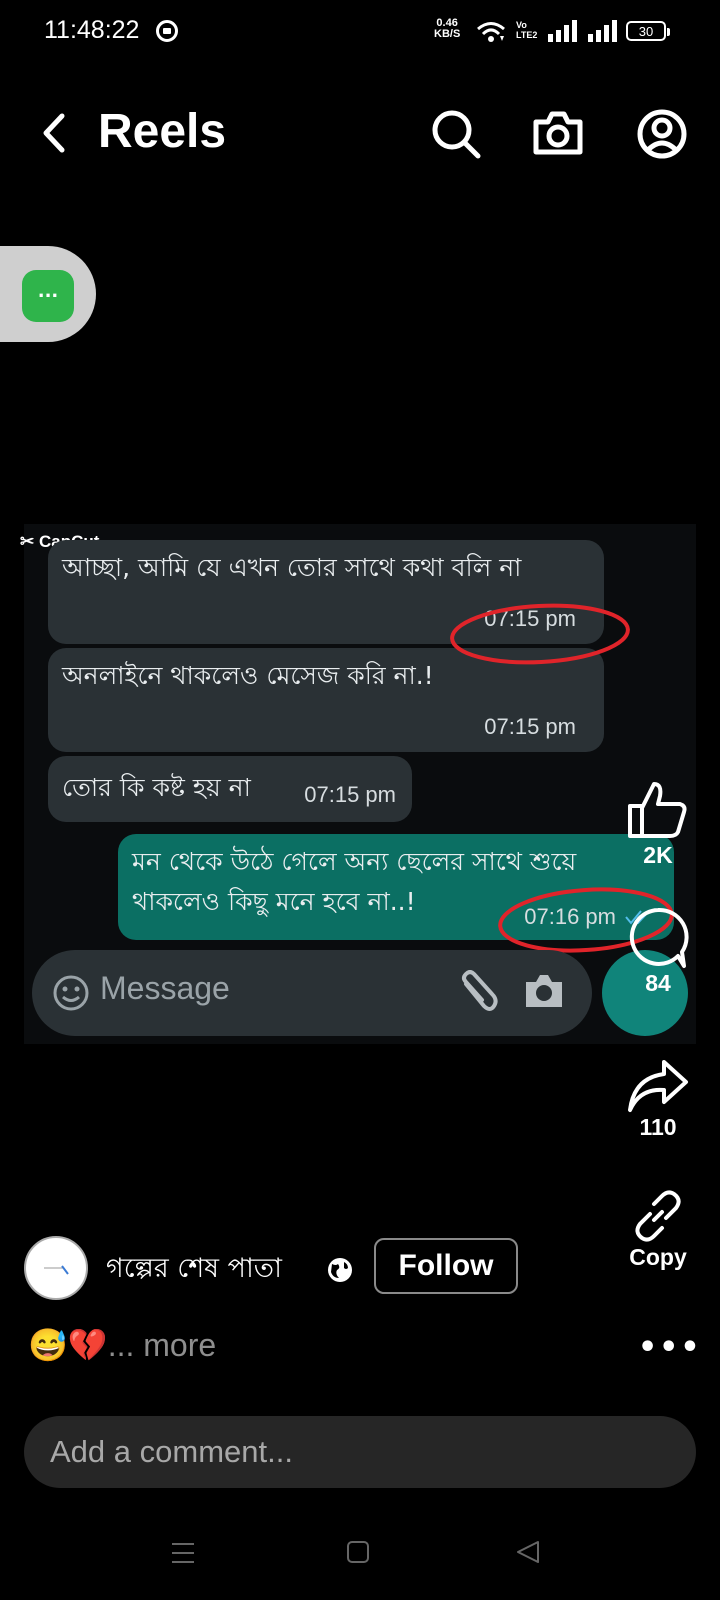 This screenshot has width=720, height=1600. I want to click on more-options-button: •••, so click(670, 1347).